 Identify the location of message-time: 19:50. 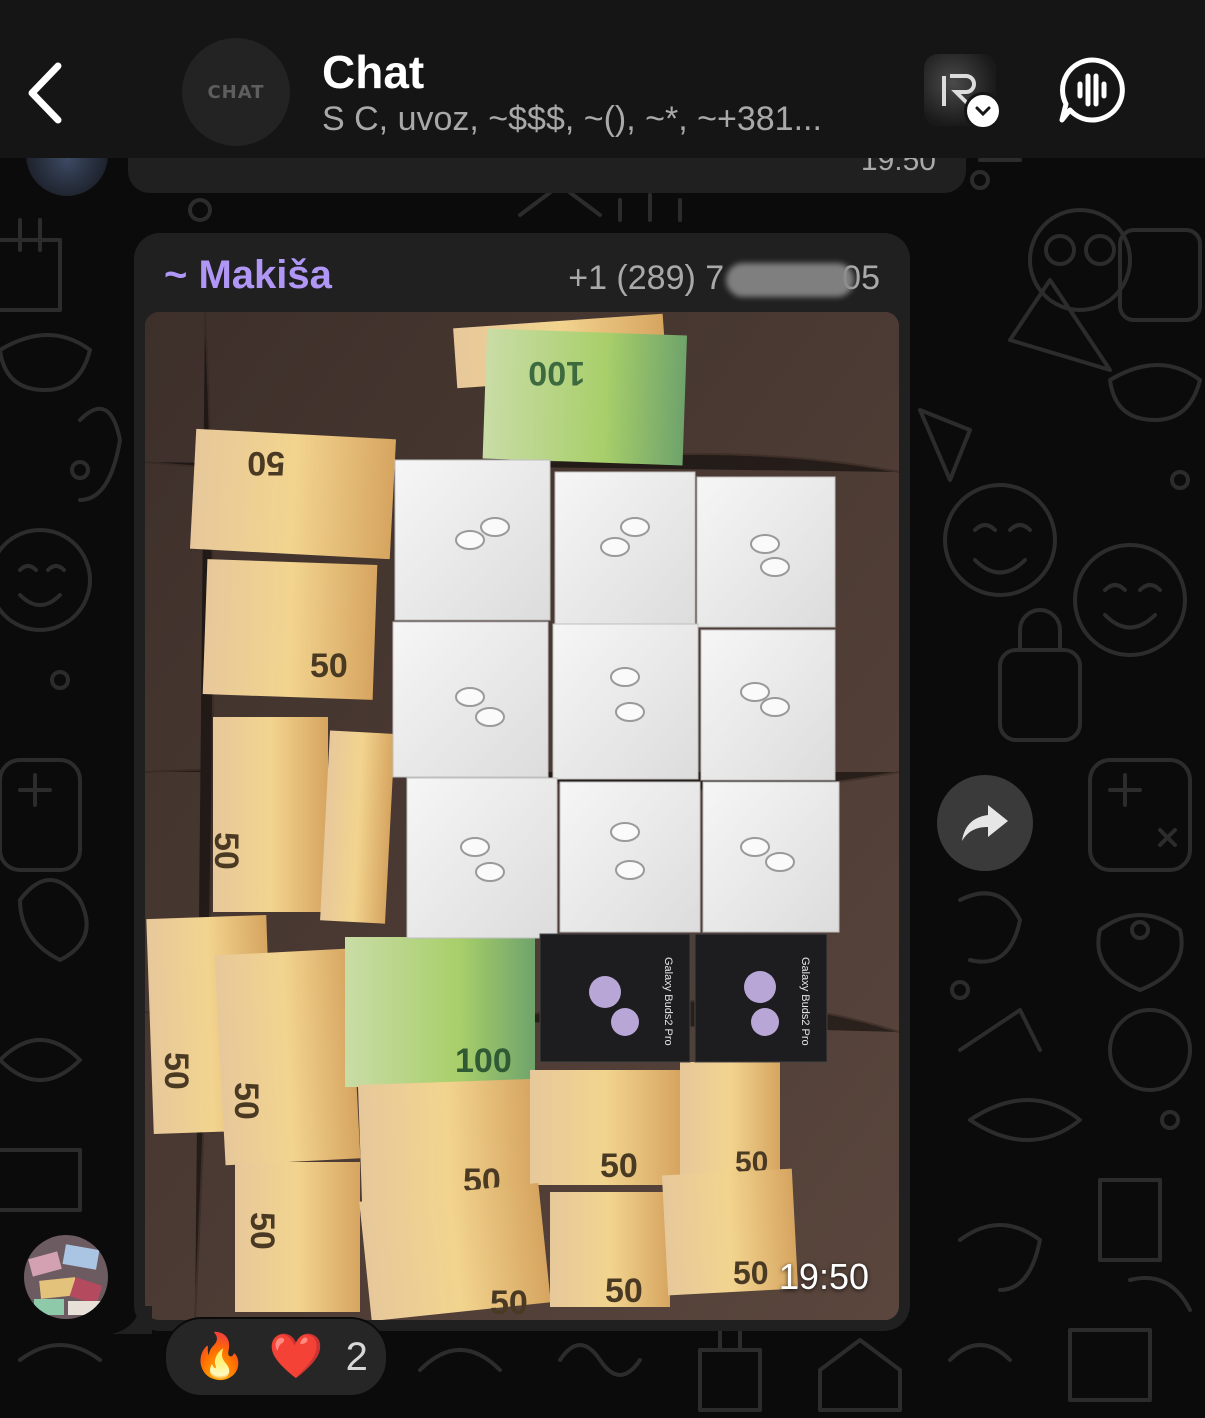
(823, 1276).